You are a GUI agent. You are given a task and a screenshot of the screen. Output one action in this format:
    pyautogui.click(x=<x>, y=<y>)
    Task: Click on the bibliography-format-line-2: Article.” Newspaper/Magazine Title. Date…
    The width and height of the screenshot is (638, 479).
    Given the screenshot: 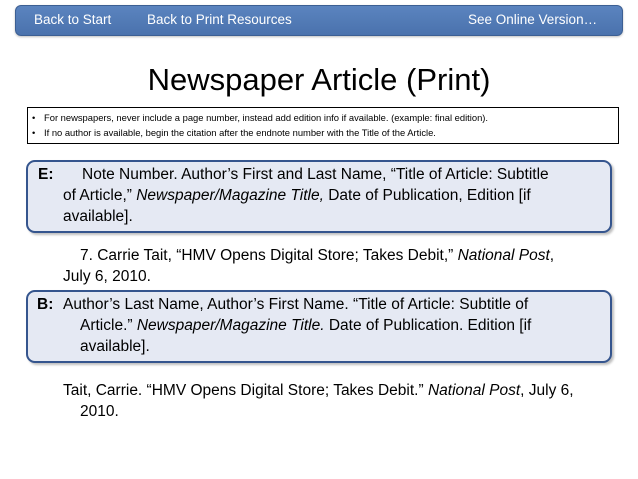 What is the action you would take?
    pyautogui.click(x=306, y=325)
    